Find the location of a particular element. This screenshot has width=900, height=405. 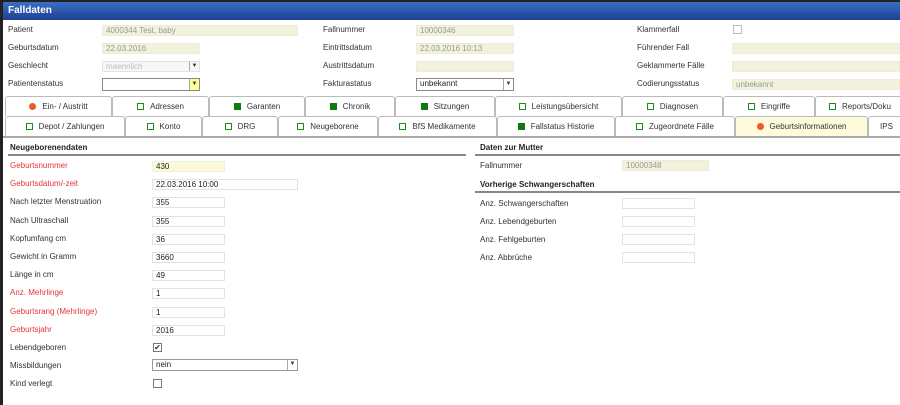

tab-label: IPS is located at coordinates (886, 126).